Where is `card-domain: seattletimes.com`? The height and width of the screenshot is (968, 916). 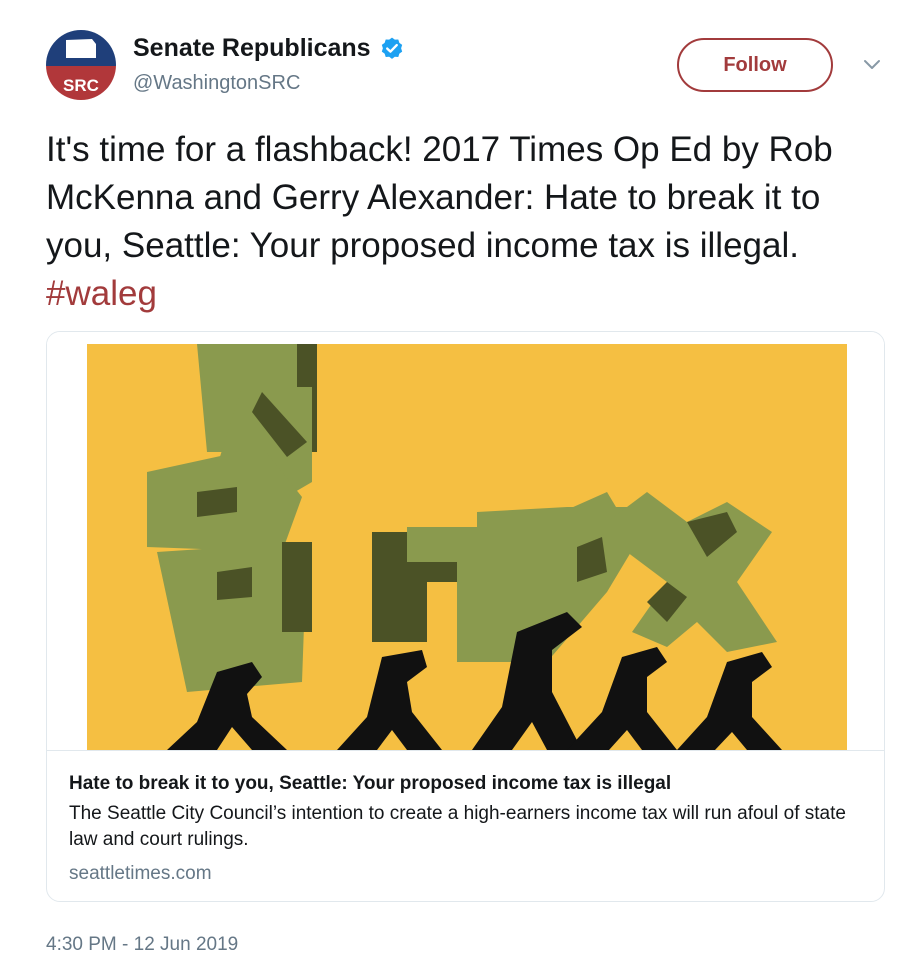
card-domain: seattletimes.com is located at coordinates (465, 874).